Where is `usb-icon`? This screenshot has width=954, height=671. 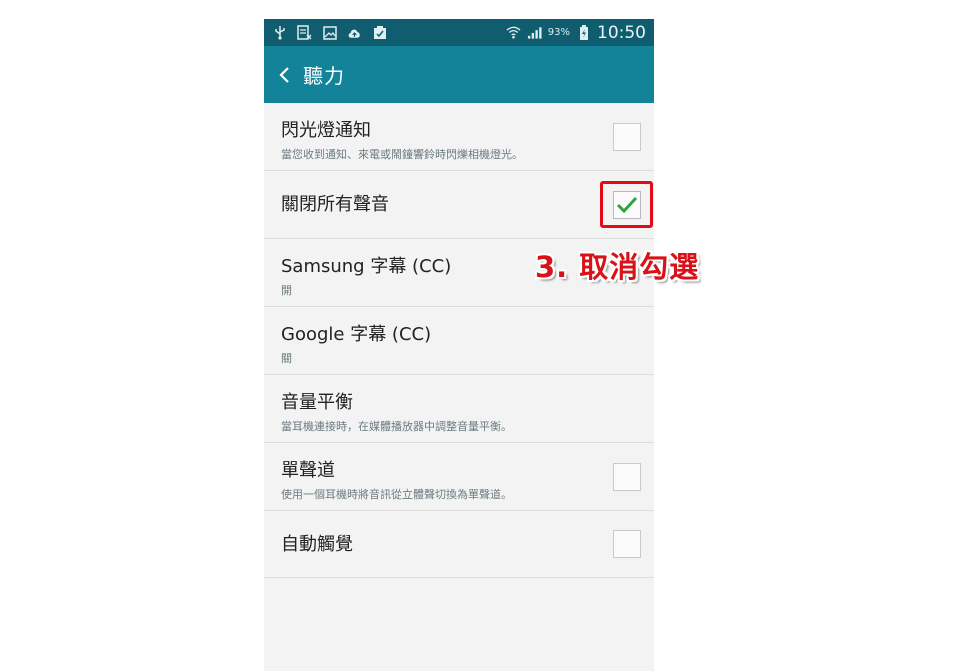 usb-icon is located at coordinates (279, 32).